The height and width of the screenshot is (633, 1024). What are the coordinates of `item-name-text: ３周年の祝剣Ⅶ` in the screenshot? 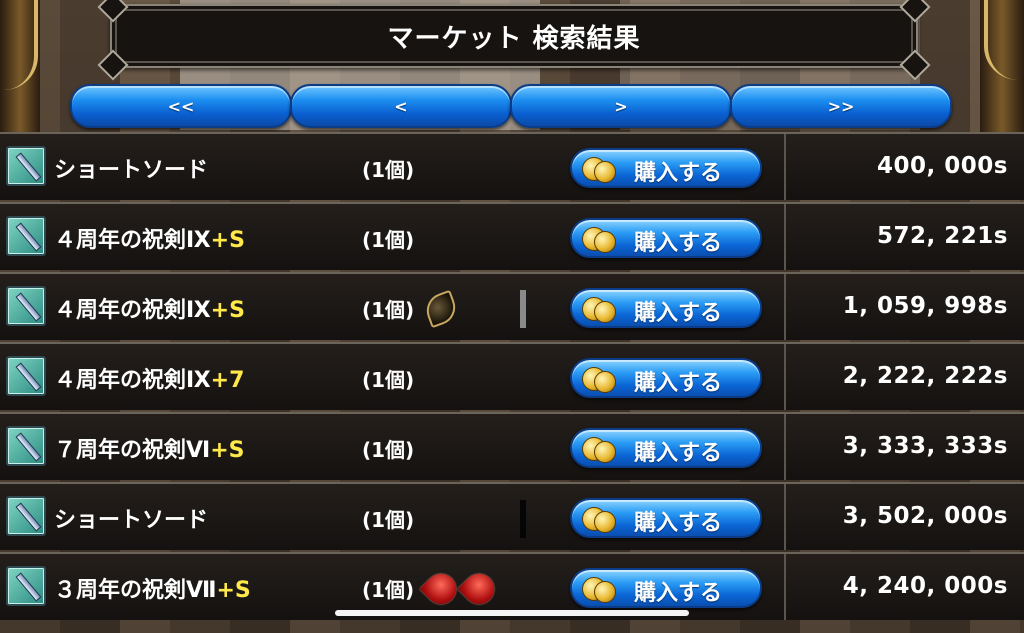 It's located at (135, 590).